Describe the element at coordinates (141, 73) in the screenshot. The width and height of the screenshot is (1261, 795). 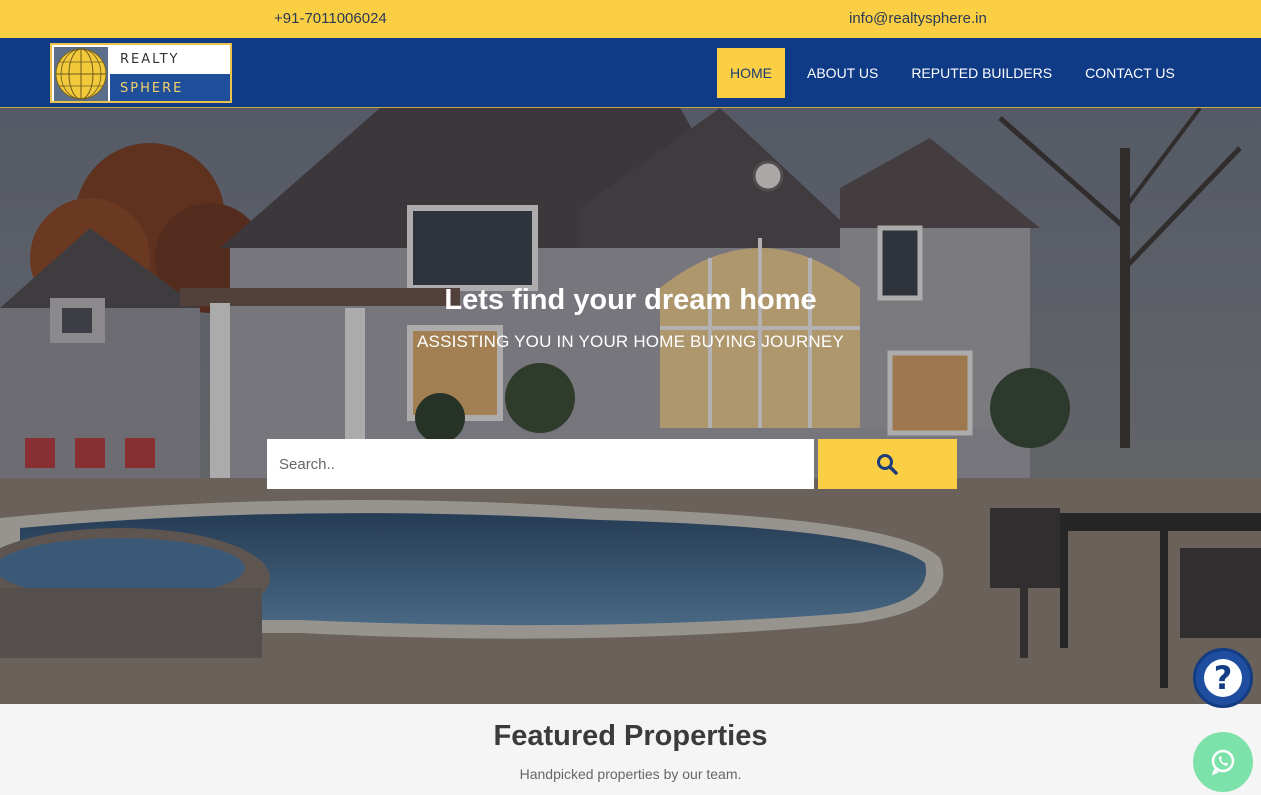
I see `site-logo: REALTY SPHERE` at that location.